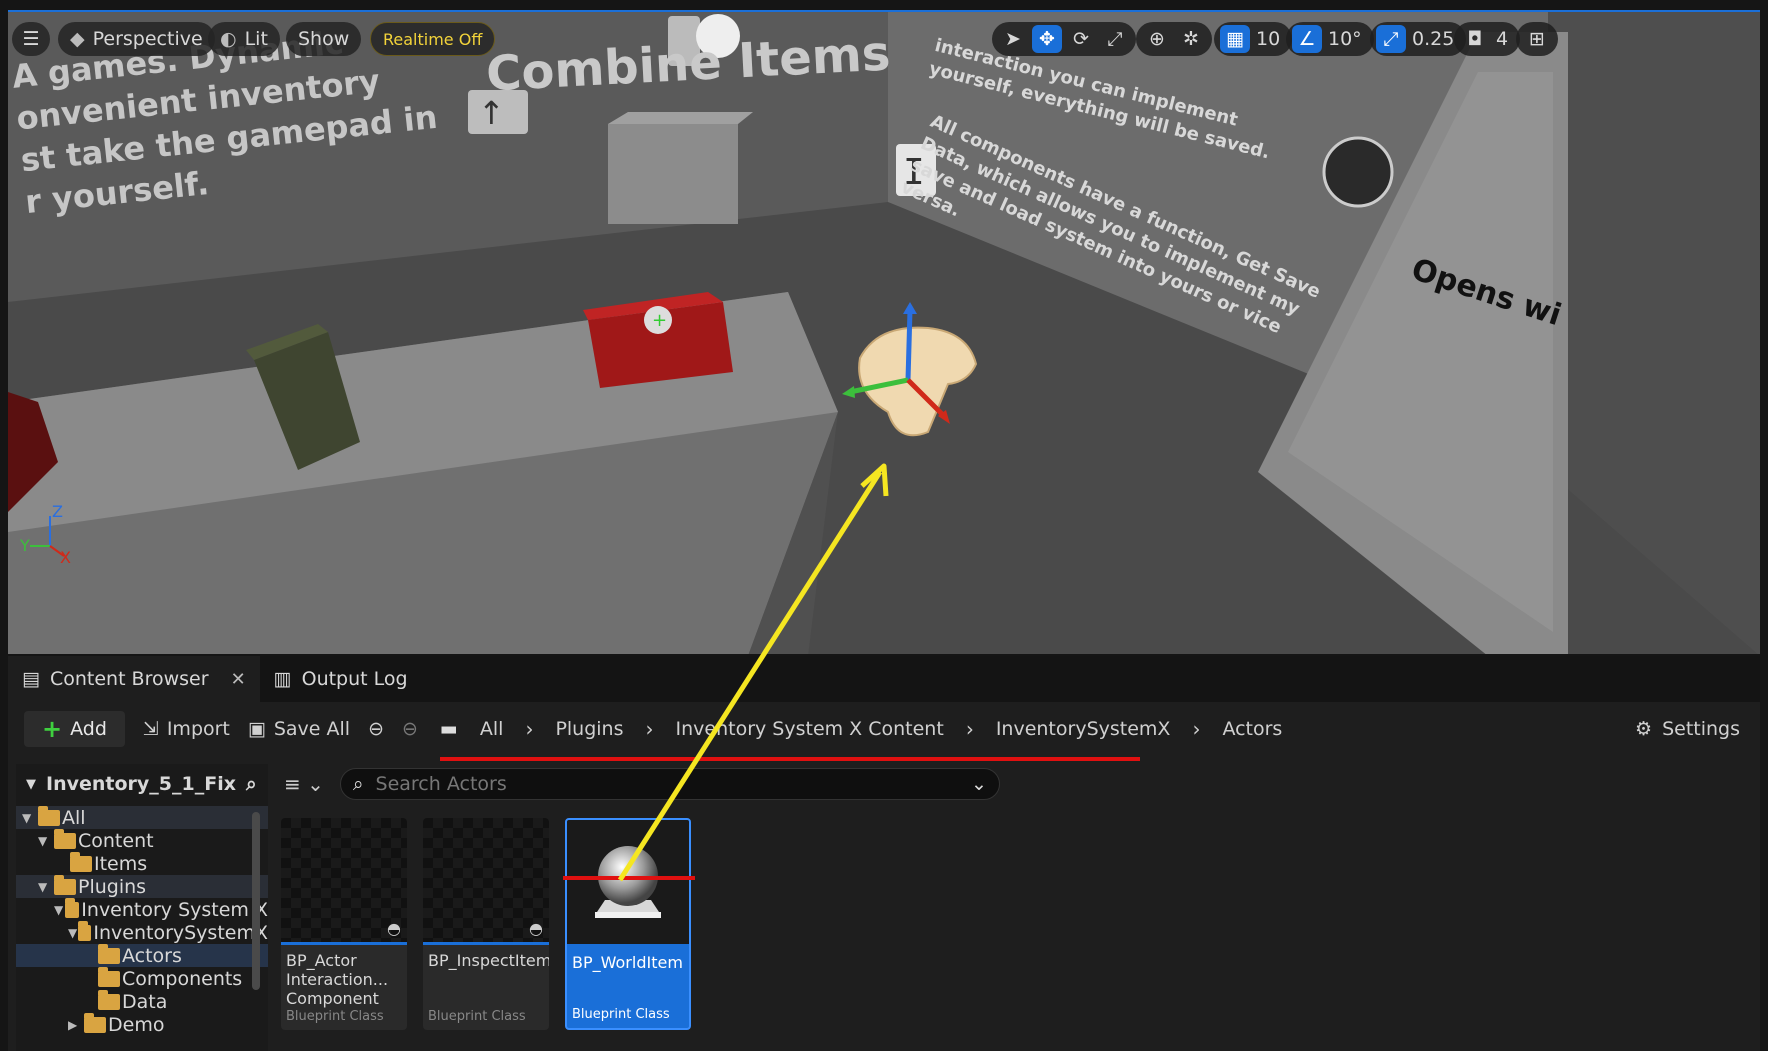 The height and width of the screenshot is (1051, 1768). What do you see at coordinates (74, 817) in the screenshot?
I see `tree-item-label: All` at bounding box center [74, 817].